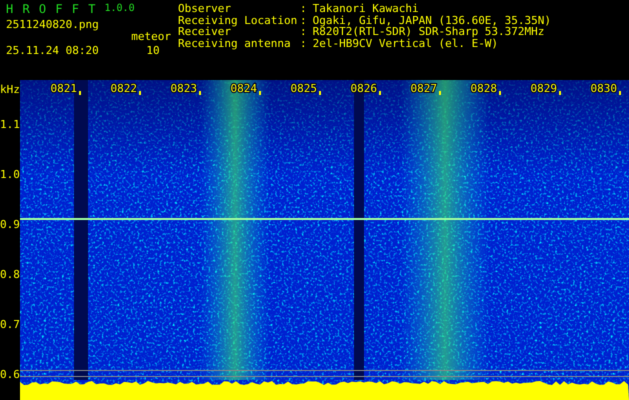  I want to click on time-label: 0828, so click(483, 88).